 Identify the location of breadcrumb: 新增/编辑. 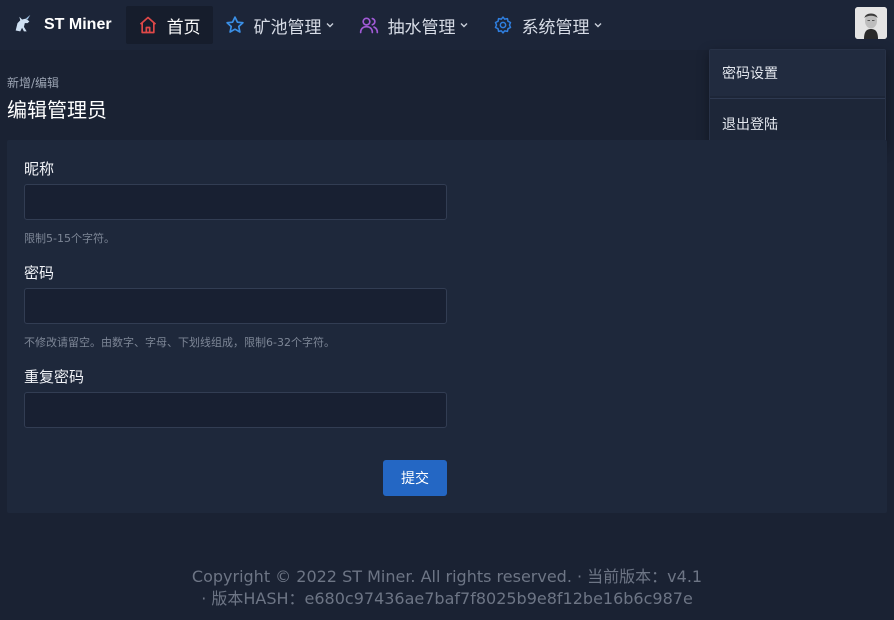
(33, 83).